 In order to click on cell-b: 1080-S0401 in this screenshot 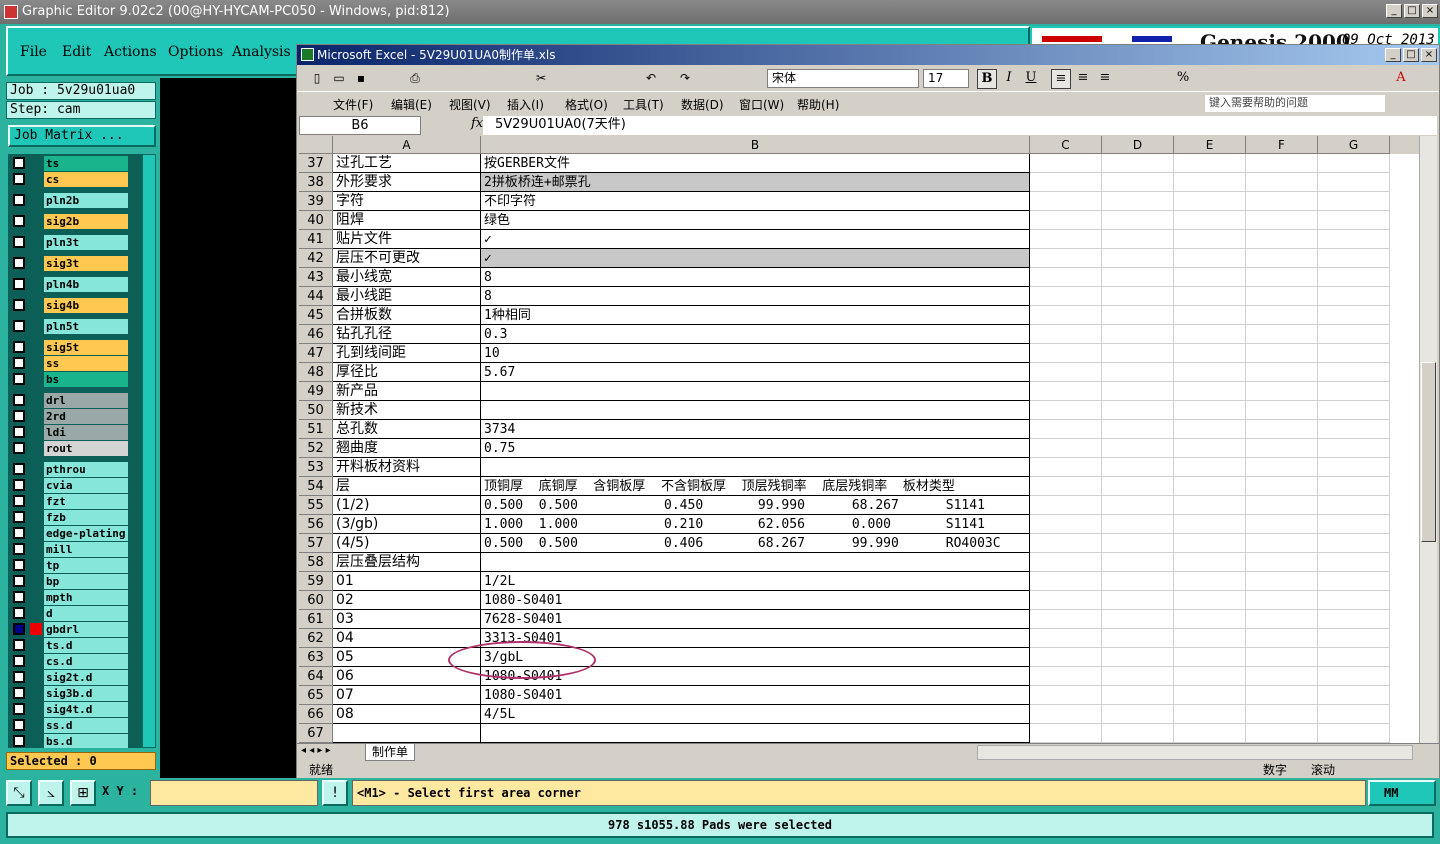, I will do `click(755, 600)`.